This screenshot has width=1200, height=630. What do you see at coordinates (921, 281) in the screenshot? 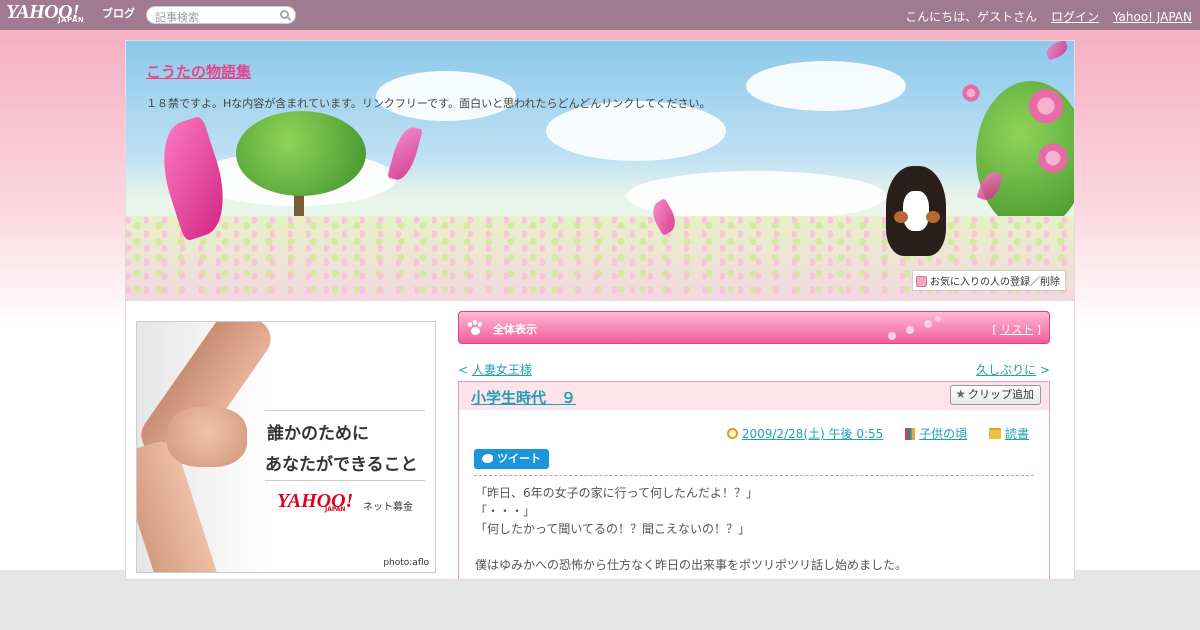
I see `heart-icon` at bounding box center [921, 281].